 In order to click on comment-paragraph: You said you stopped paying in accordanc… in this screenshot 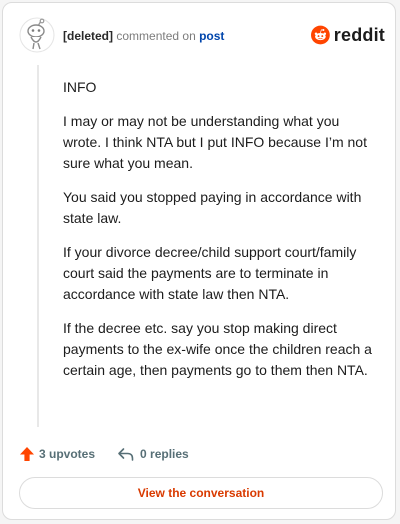, I will do `click(212, 207)`.